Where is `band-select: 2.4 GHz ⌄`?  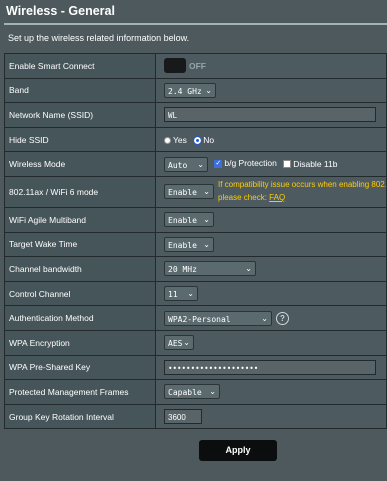 band-select: 2.4 GHz ⌄ is located at coordinates (190, 90).